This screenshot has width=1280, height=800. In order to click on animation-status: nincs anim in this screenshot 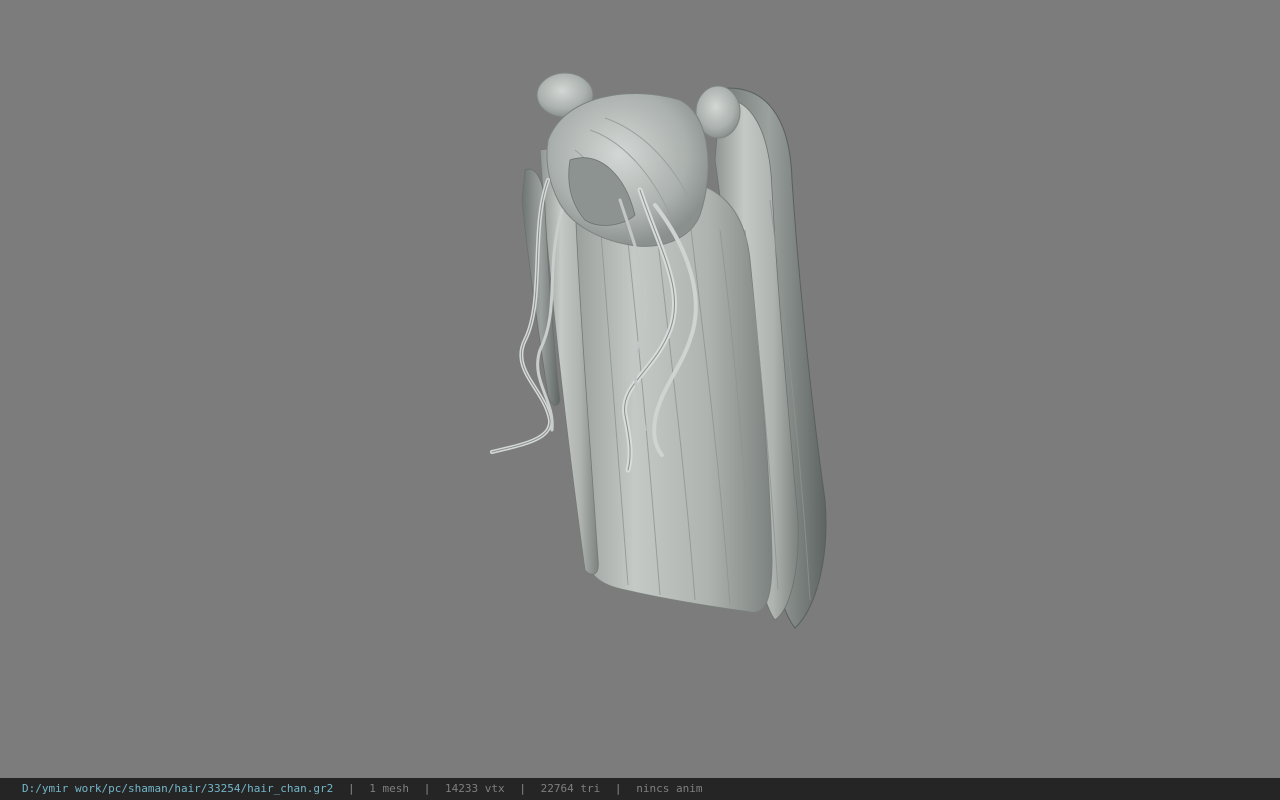, I will do `click(669, 788)`.